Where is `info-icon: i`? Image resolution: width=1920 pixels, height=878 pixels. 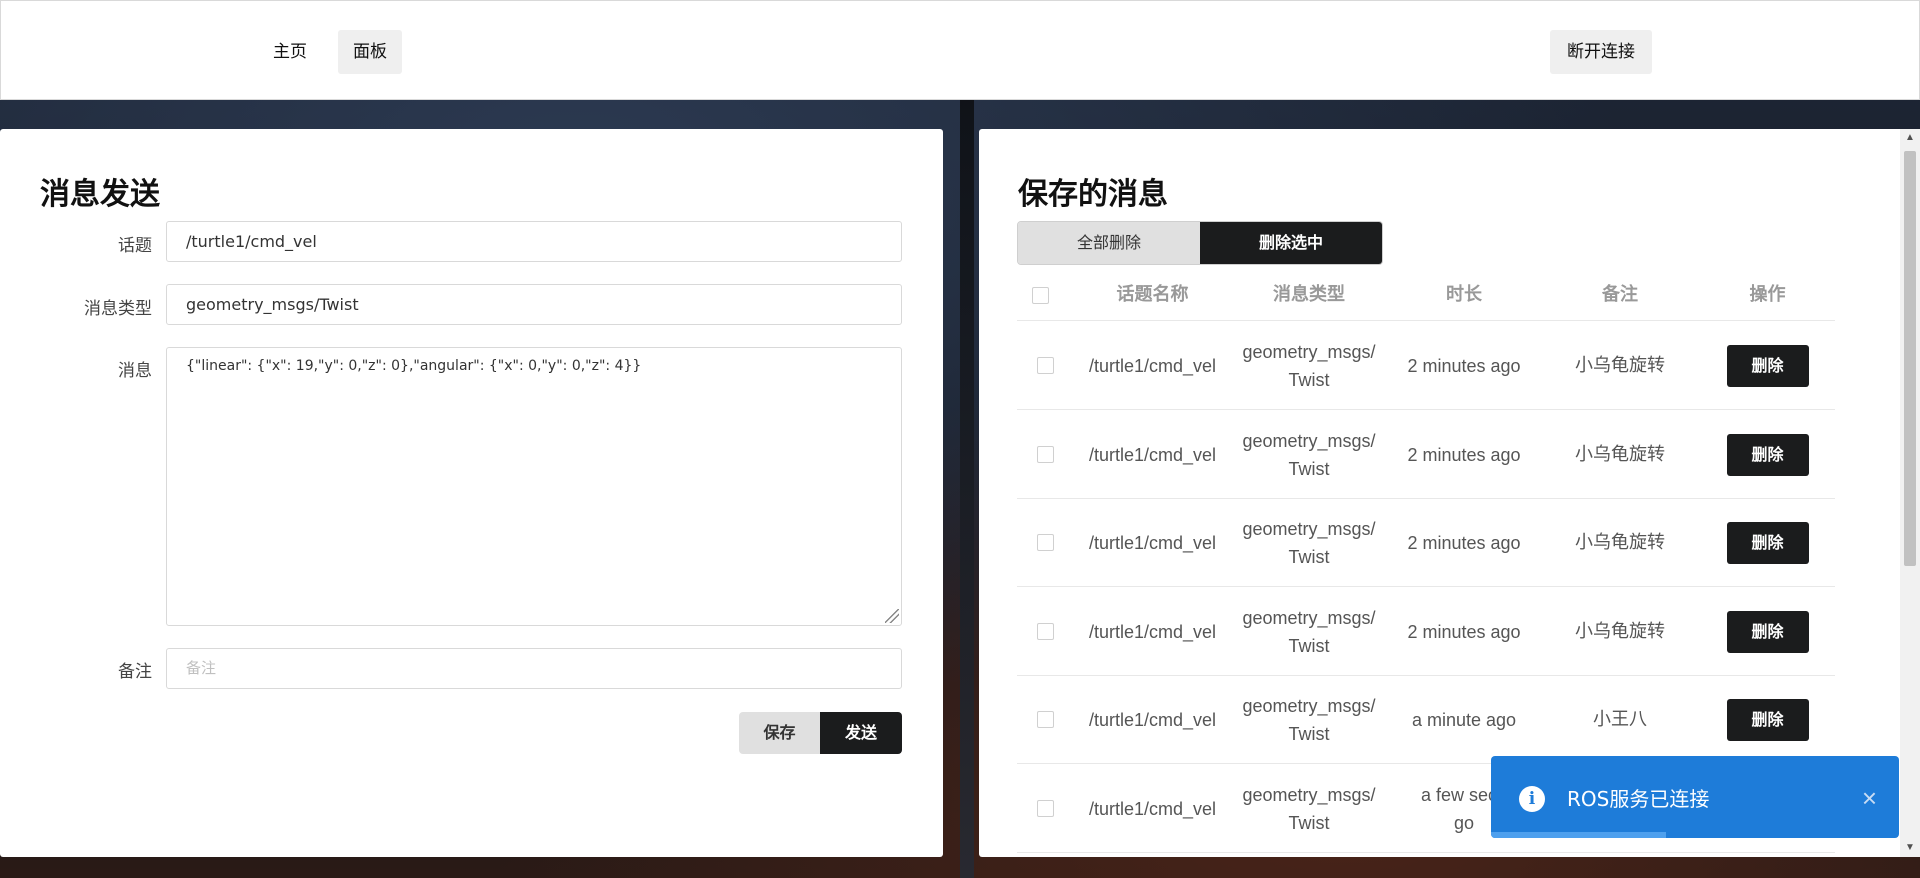
info-icon: i is located at coordinates (1532, 799).